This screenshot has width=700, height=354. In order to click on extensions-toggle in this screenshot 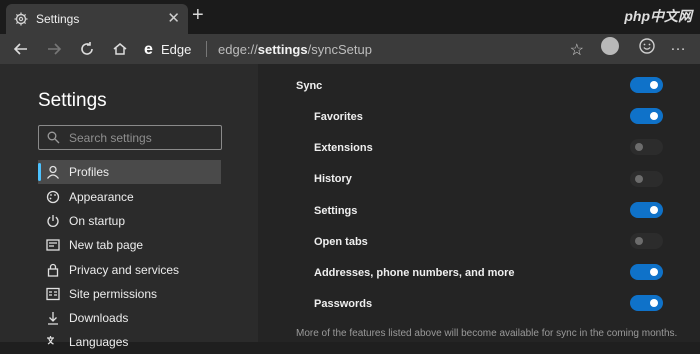, I will do `click(646, 147)`.